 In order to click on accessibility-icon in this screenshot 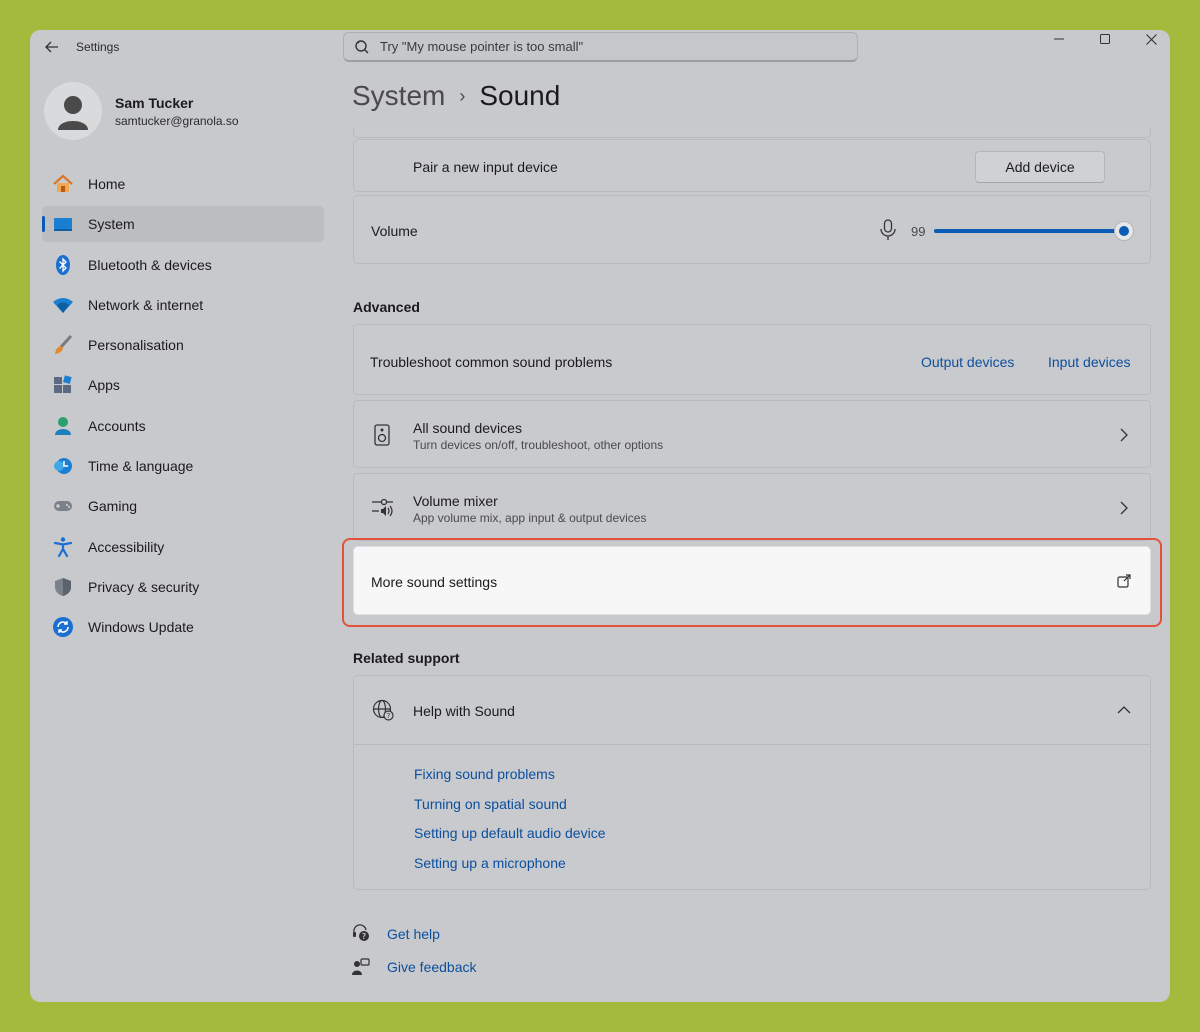, I will do `click(63, 547)`.